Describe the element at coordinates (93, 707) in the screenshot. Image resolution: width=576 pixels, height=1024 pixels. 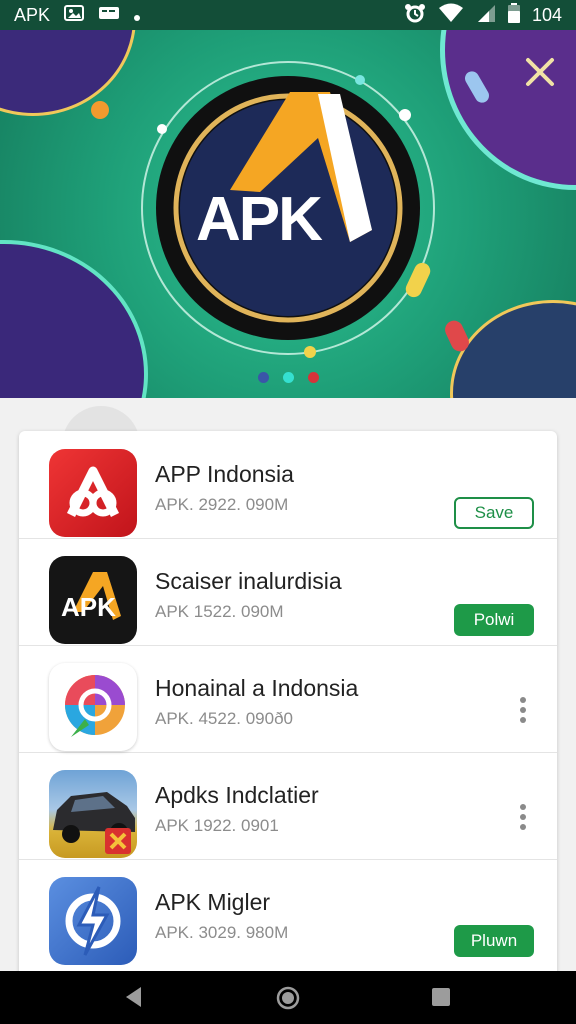
I see `app-icon-honainal` at that location.